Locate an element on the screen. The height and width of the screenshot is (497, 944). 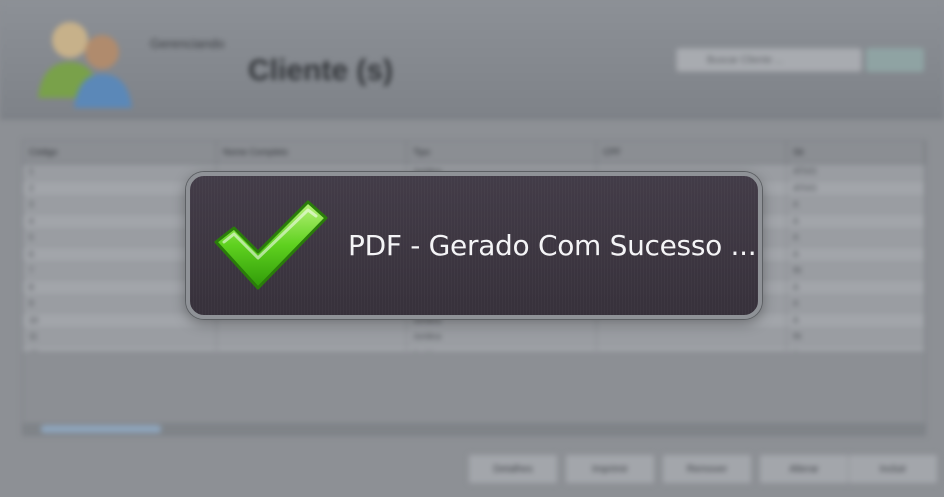
header-subtitle: Gerenciando is located at coordinates (187, 43).